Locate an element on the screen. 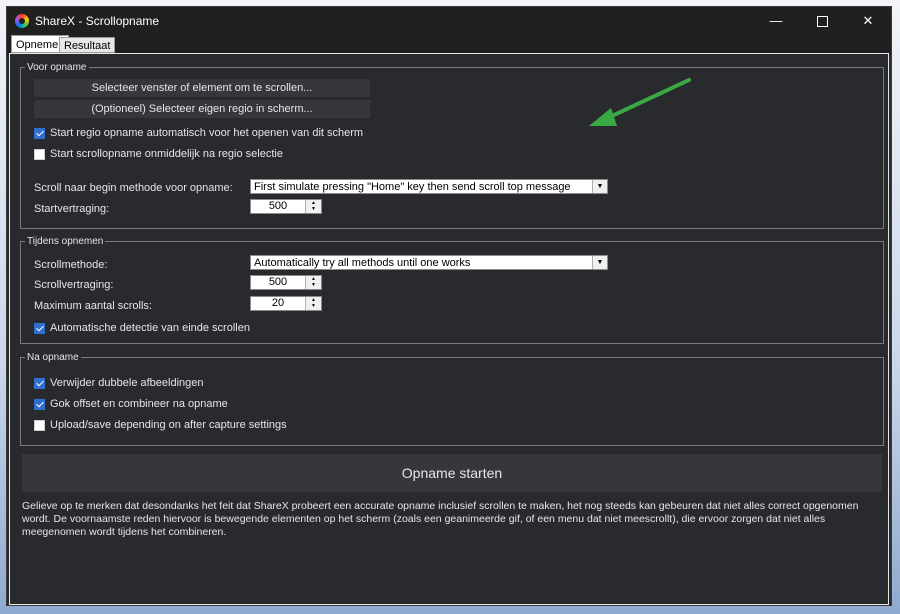 This screenshot has width=900, height=614. scroll-method-label: Scrollmethode: is located at coordinates (71, 265).